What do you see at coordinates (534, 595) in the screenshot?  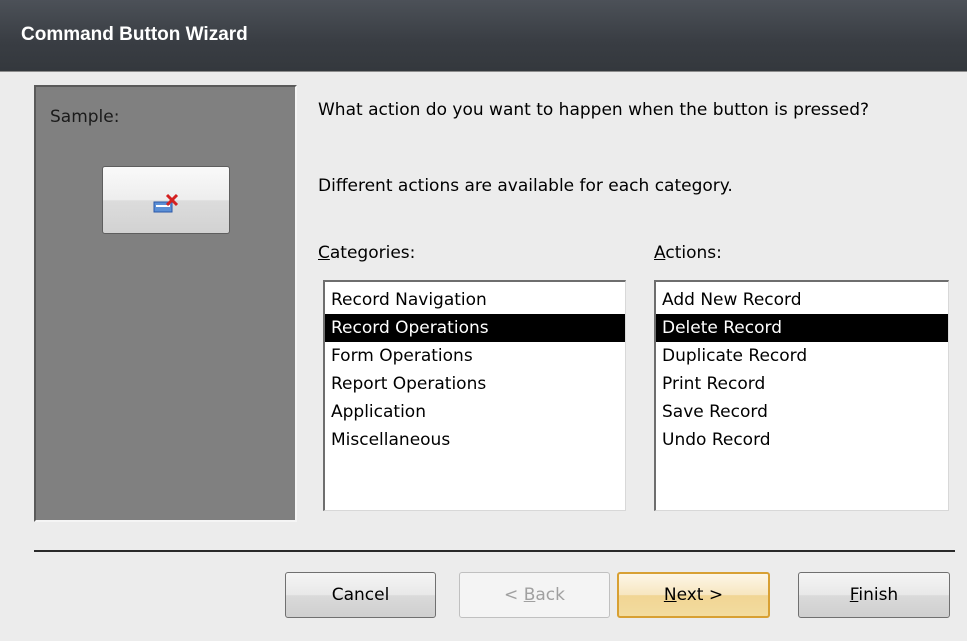 I see `back-button: < Back` at bounding box center [534, 595].